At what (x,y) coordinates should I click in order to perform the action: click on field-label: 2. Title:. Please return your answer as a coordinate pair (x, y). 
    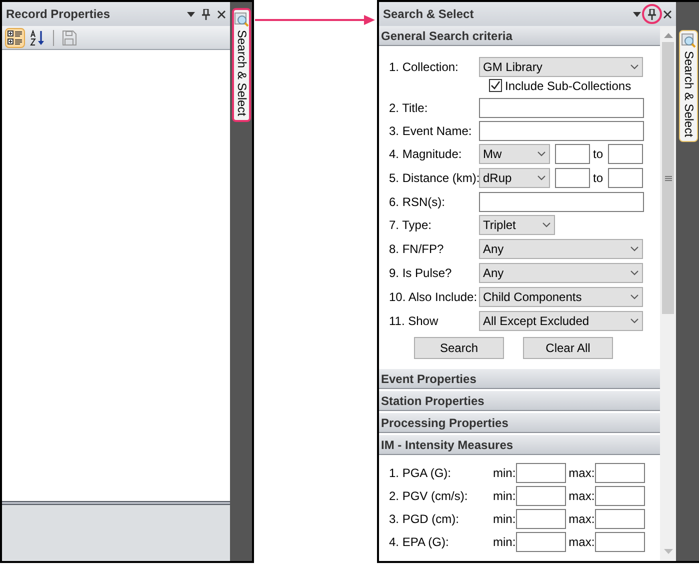
    Looking at the image, I should click on (409, 108).